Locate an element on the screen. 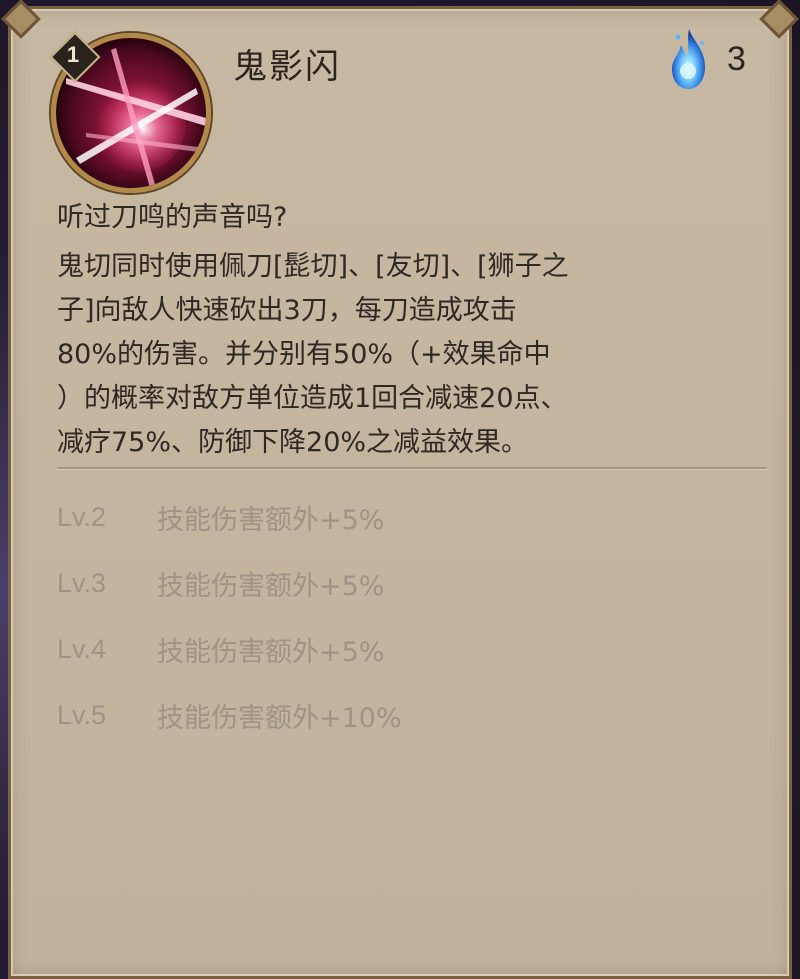 This screenshot has width=800, height=979. level-row: Lv.5 技能伤害额外+10% is located at coordinates (407, 715).